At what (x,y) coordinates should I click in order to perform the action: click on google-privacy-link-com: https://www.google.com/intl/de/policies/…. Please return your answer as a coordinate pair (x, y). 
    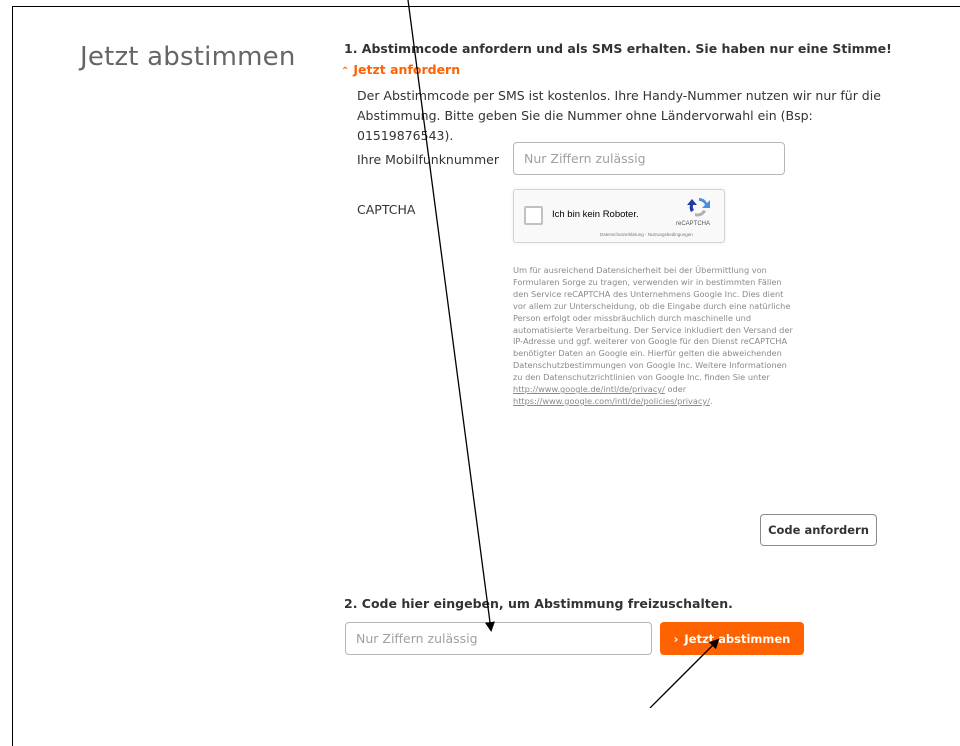
    Looking at the image, I should click on (611, 401).